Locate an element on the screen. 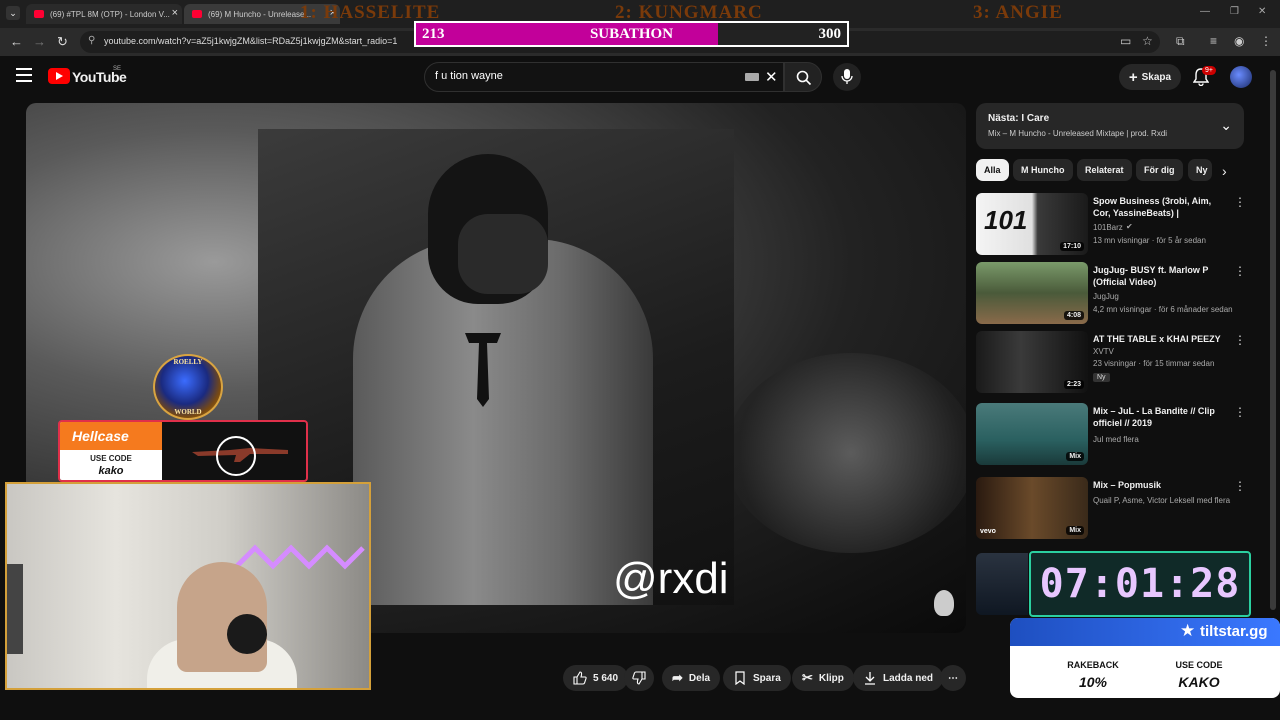  video-thumbnail: vevo Mix is located at coordinates (1032, 508).